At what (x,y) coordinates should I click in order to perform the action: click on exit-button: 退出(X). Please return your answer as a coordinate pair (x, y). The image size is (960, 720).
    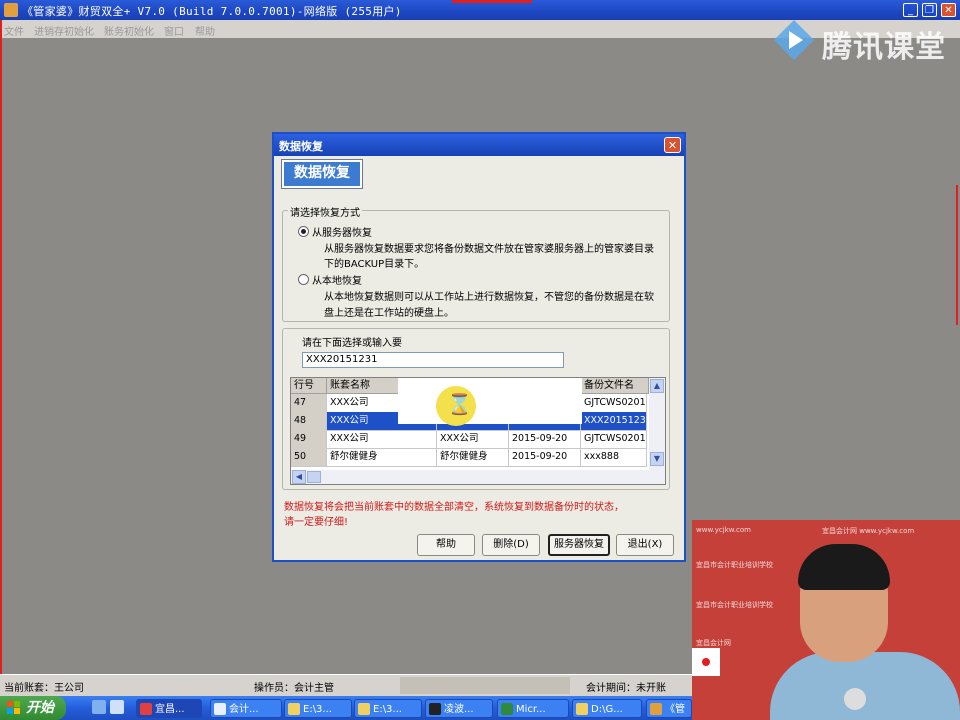
    Looking at the image, I should click on (645, 545).